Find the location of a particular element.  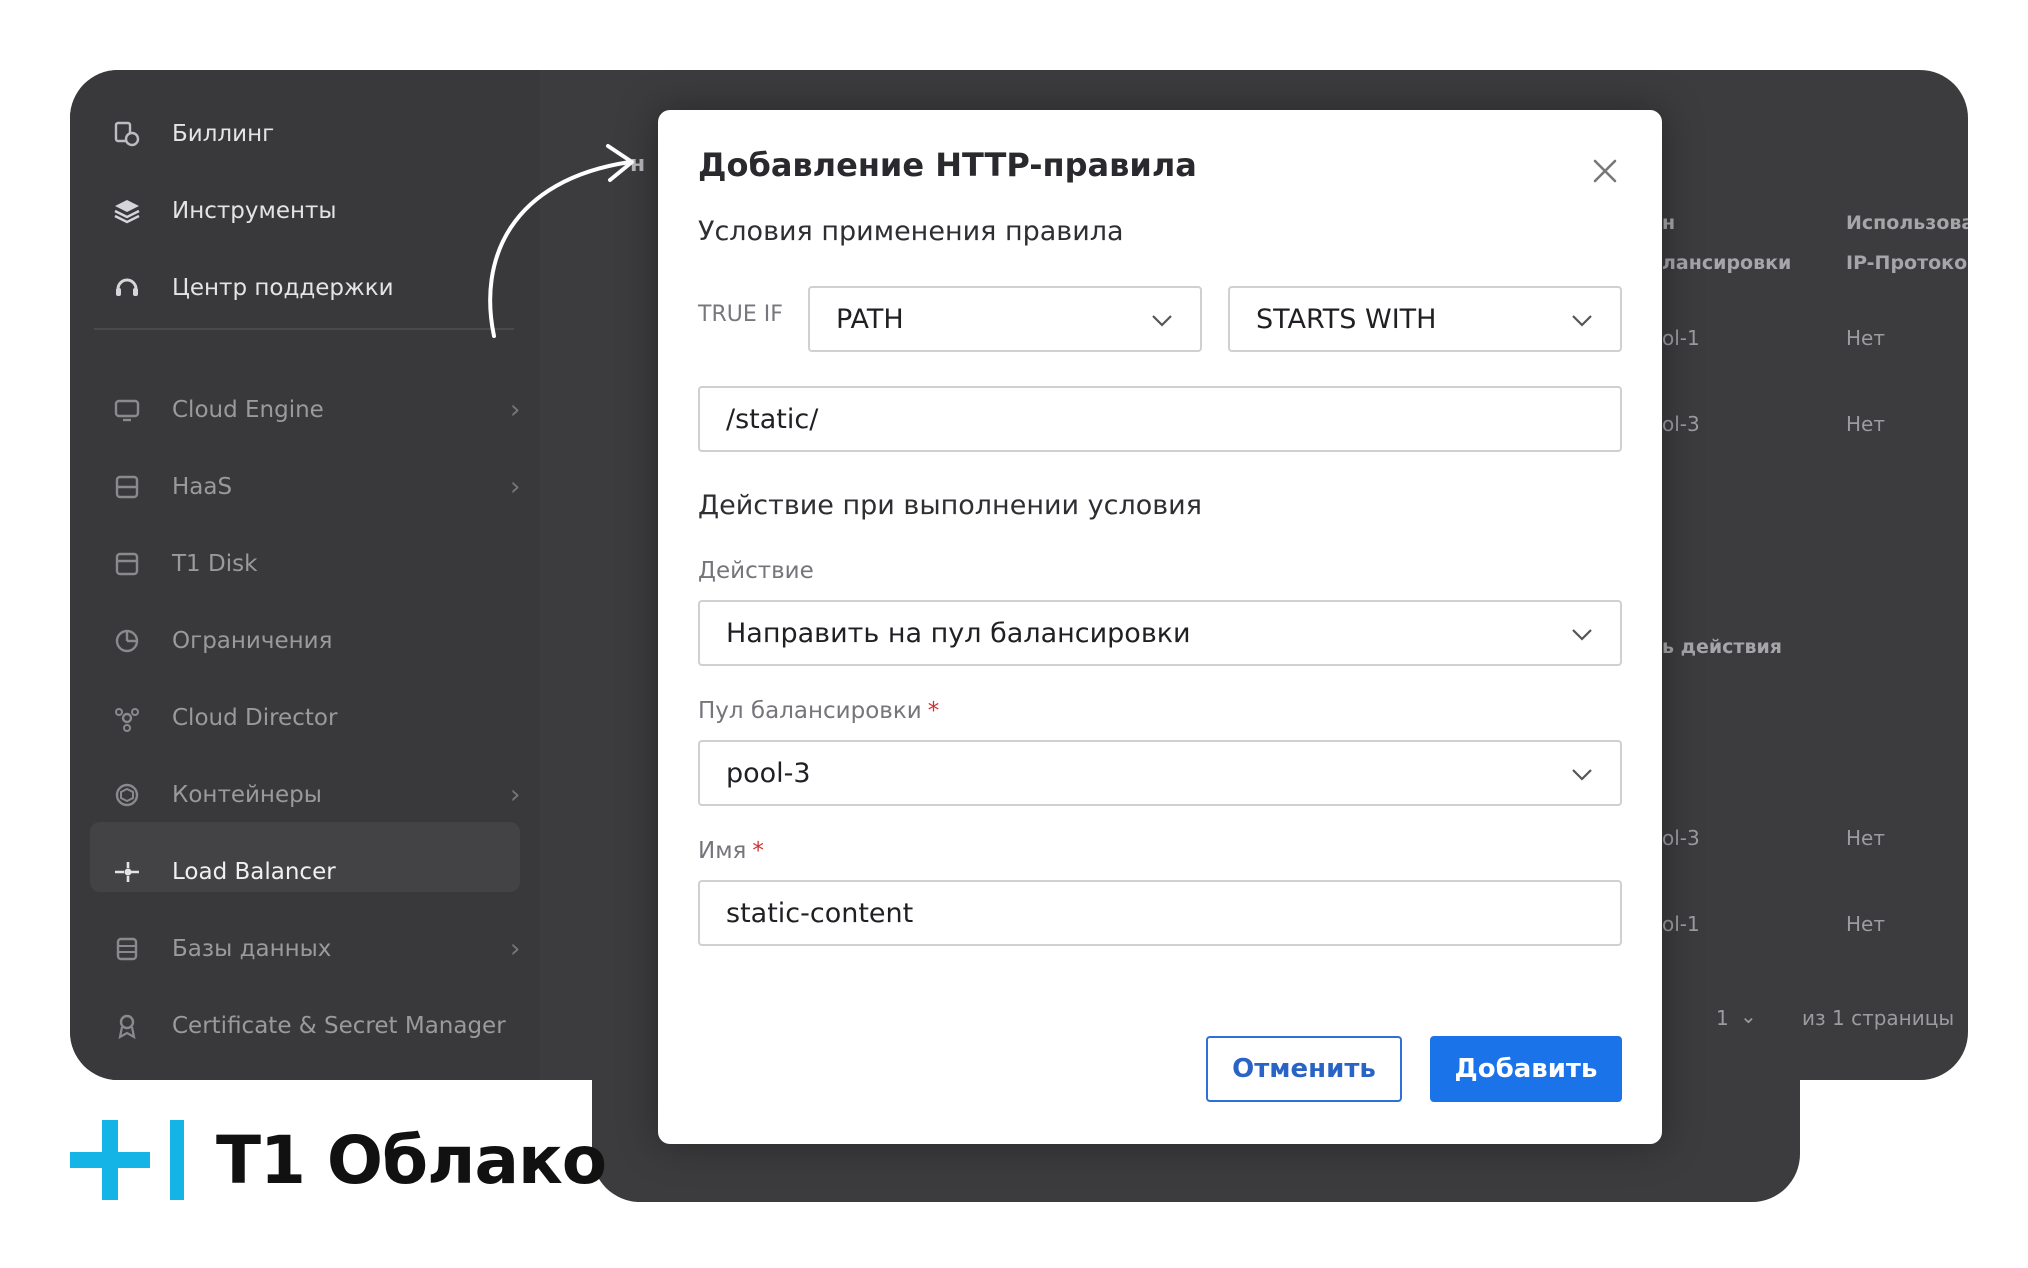

sidebar-item-support: Центр поддержки is located at coordinates (252, 288).